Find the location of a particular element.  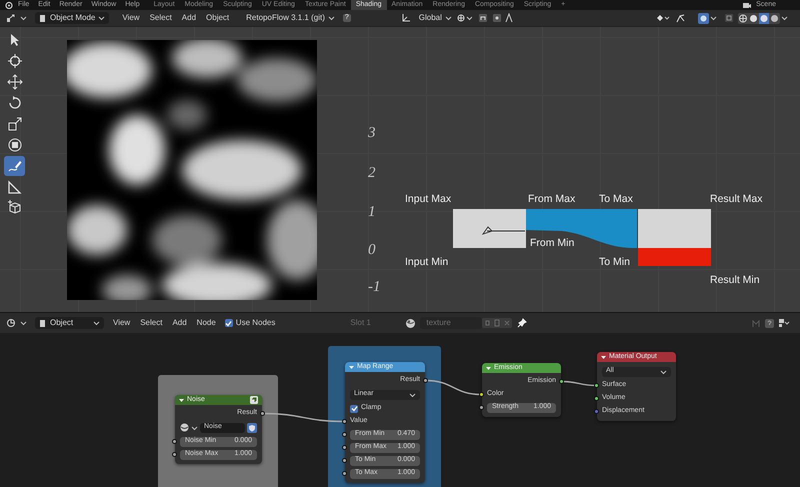

menu-item: Node is located at coordinates (206, 323).